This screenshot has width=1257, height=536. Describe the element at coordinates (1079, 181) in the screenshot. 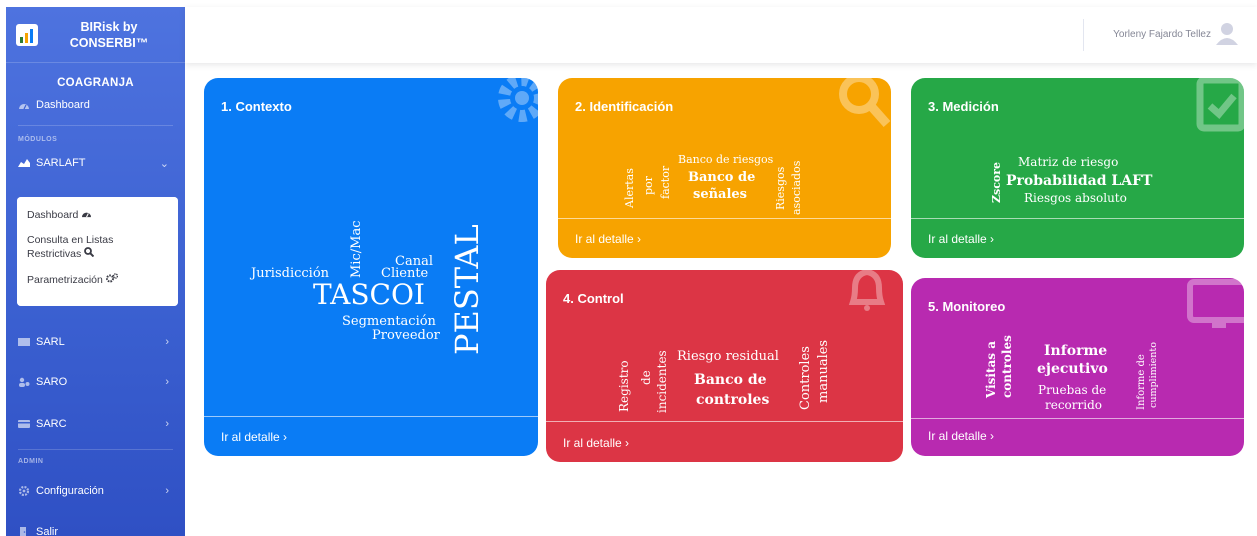

I see `word-probabilidad: Probabilidad LAFT` at that location.